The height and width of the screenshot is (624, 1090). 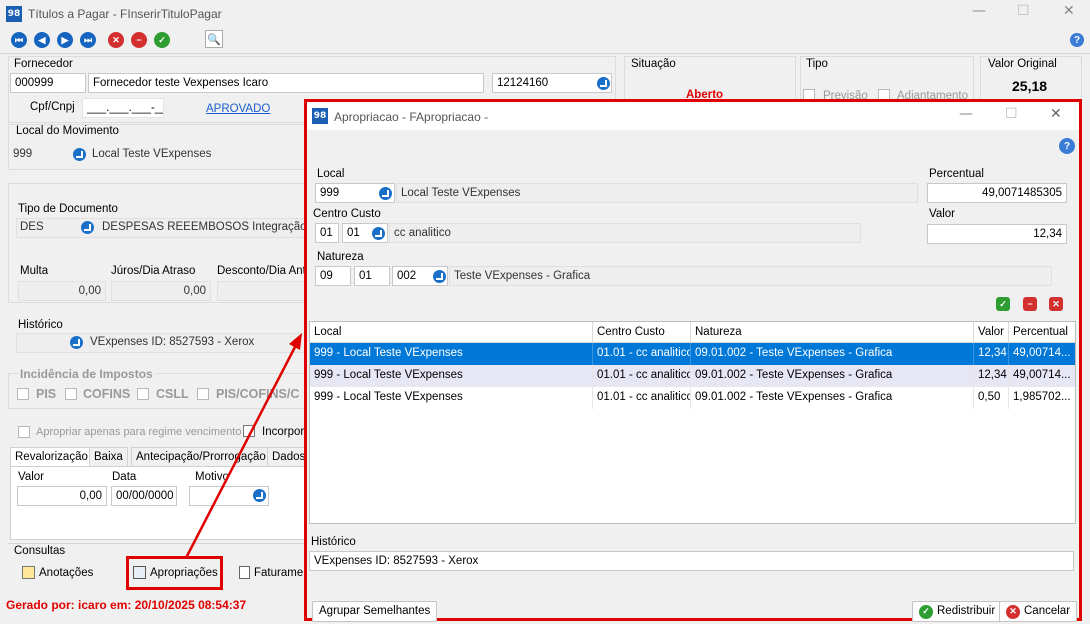 I want to click on grid-remove-icon: −, so click(x=1030, y=304).